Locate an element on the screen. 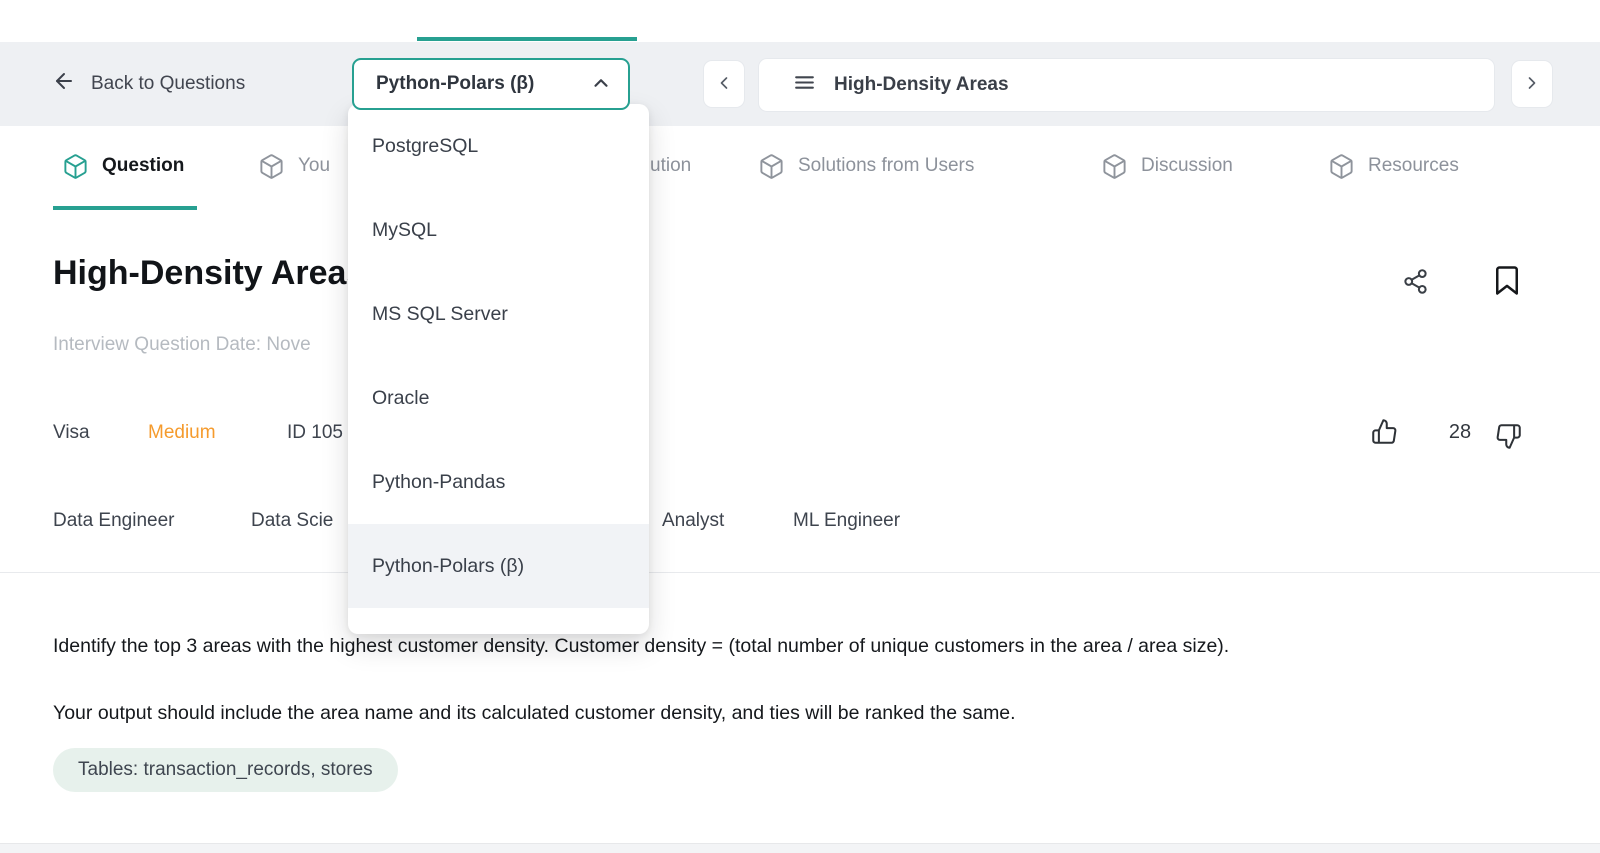  interview-date-line: Interview Question Date: Nove is located at coordinates (182, 344).